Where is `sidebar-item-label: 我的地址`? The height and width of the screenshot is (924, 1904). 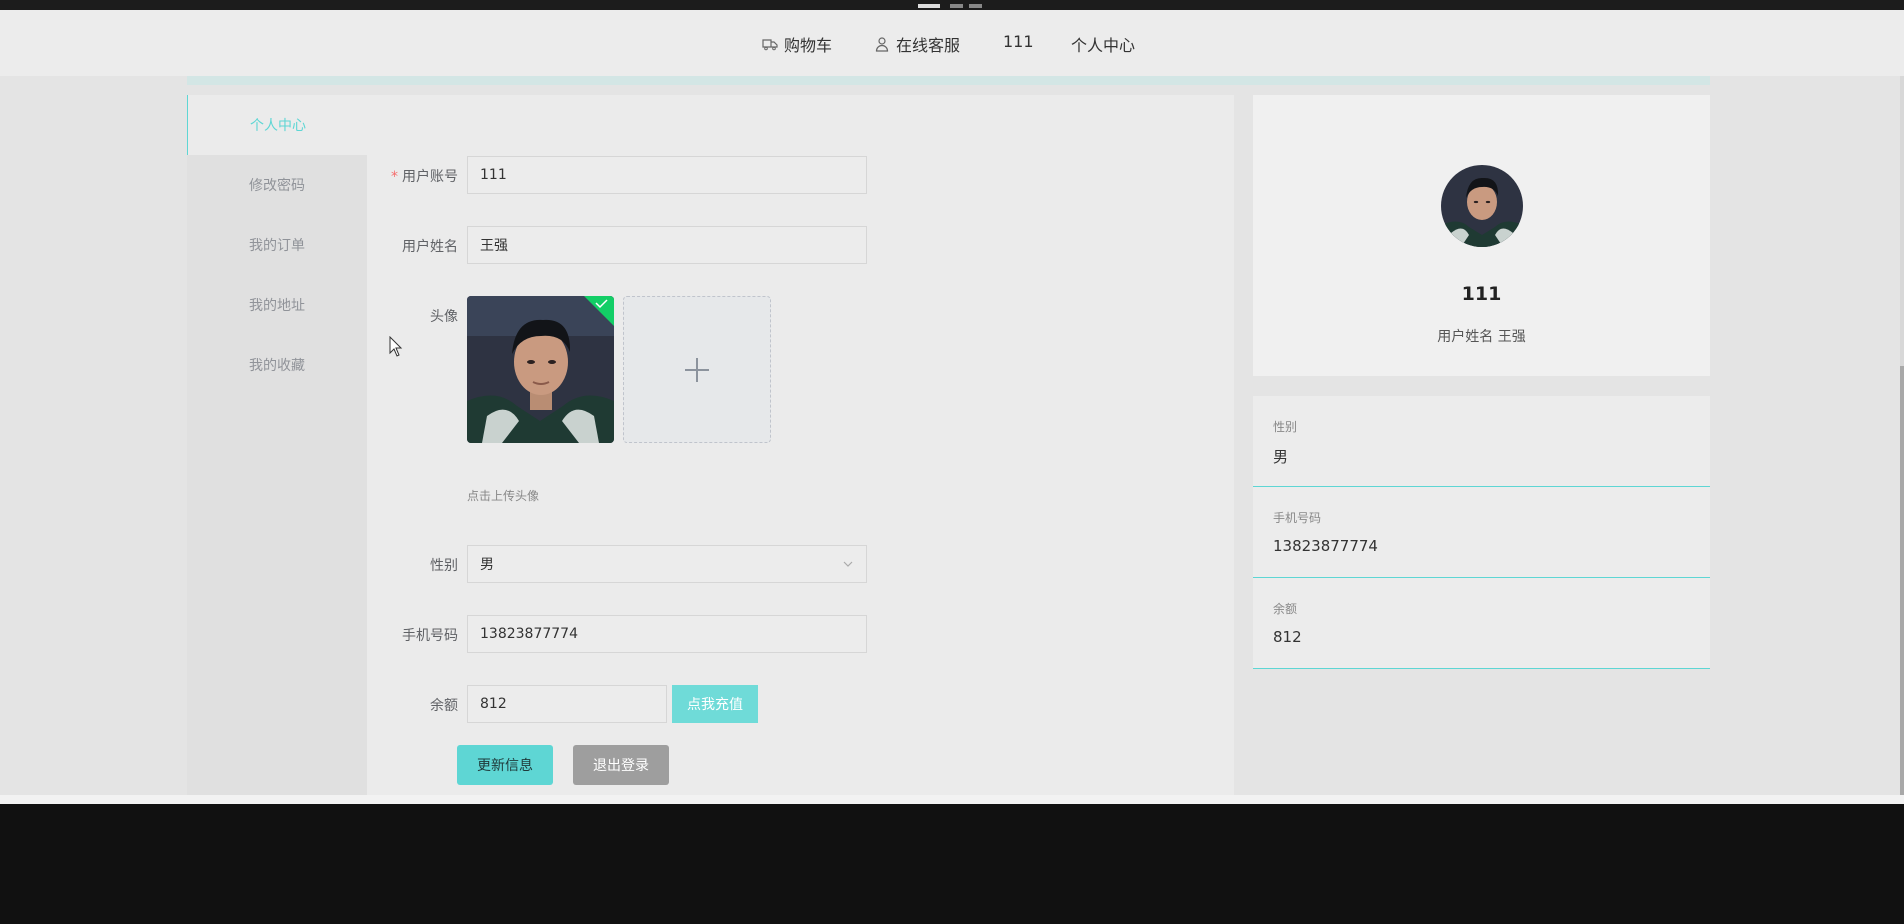 sidebar-item-label: 我的地址 is located at coordinates (277, 306).